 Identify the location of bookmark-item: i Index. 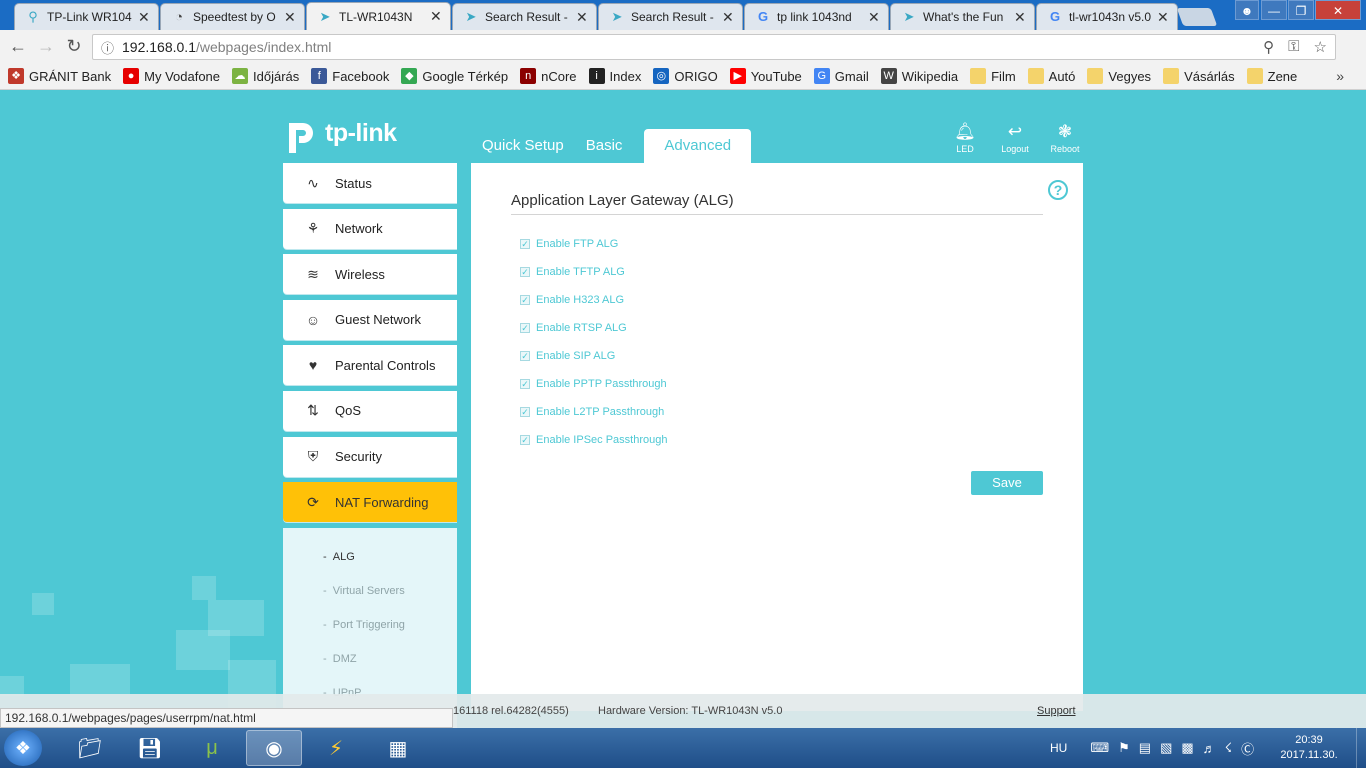
(614, 76).